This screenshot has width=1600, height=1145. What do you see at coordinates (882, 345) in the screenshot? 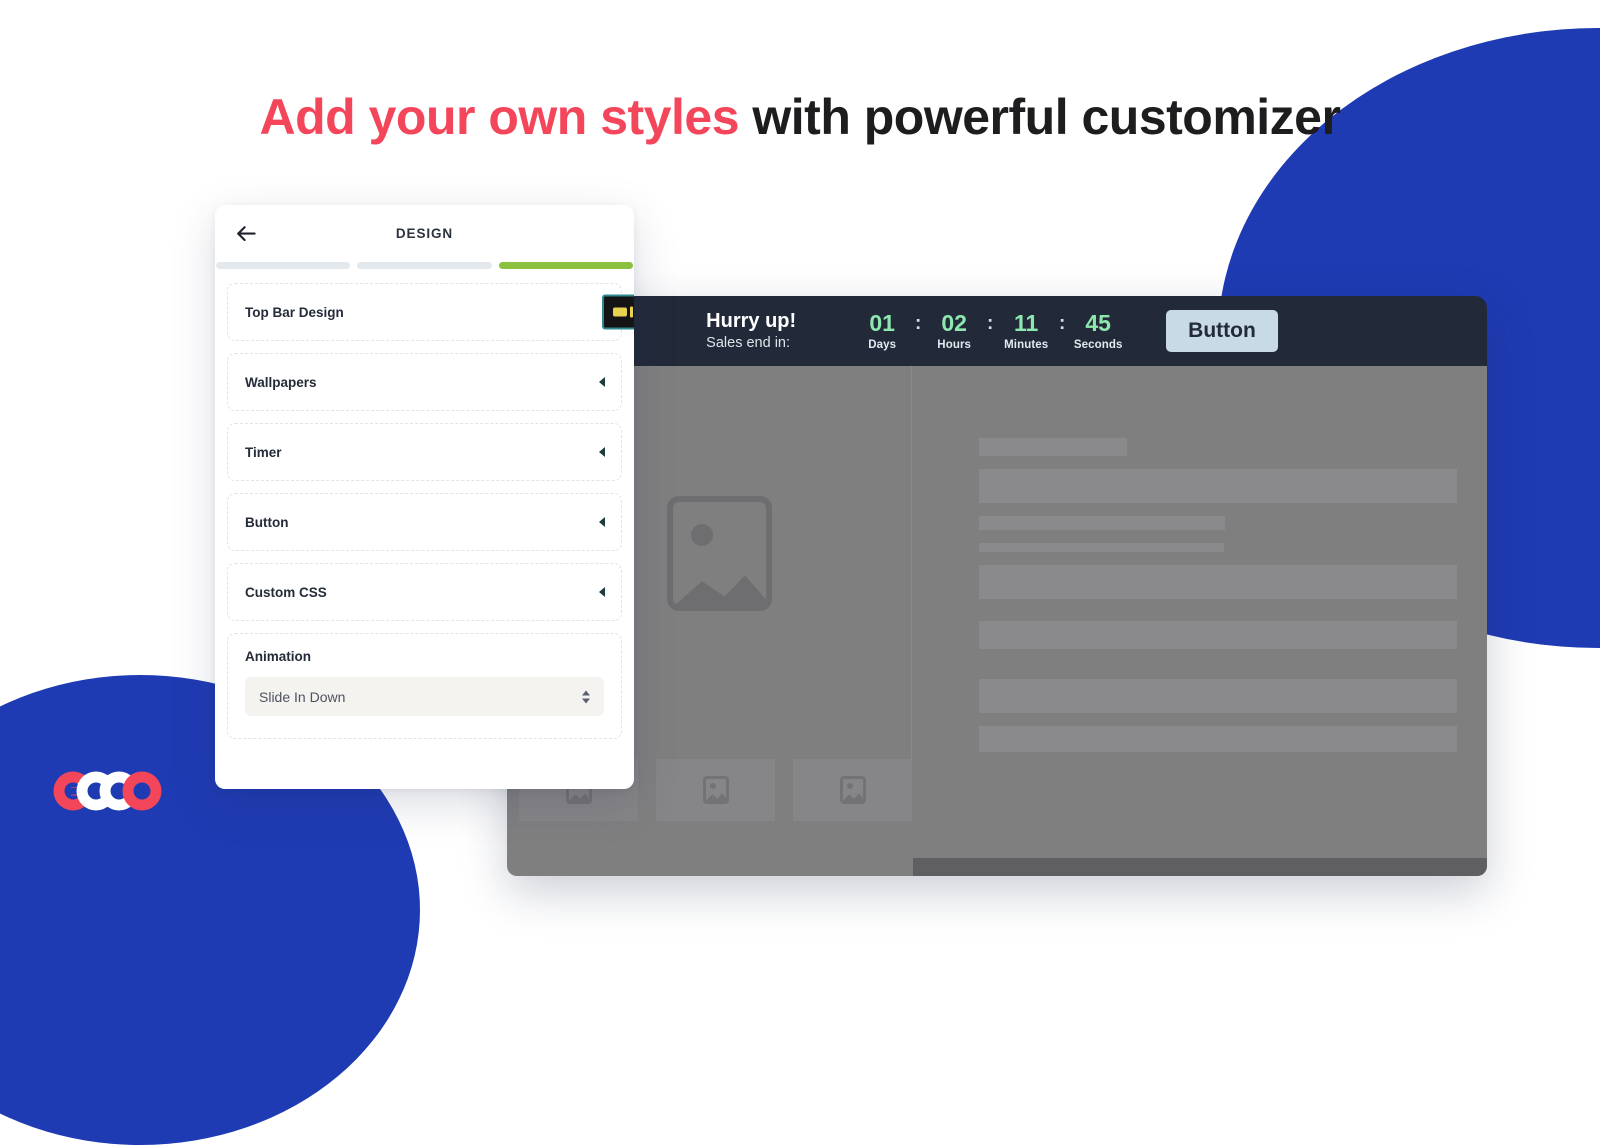
I see `timer-label-days: Days` at bounding box center [882, 345].